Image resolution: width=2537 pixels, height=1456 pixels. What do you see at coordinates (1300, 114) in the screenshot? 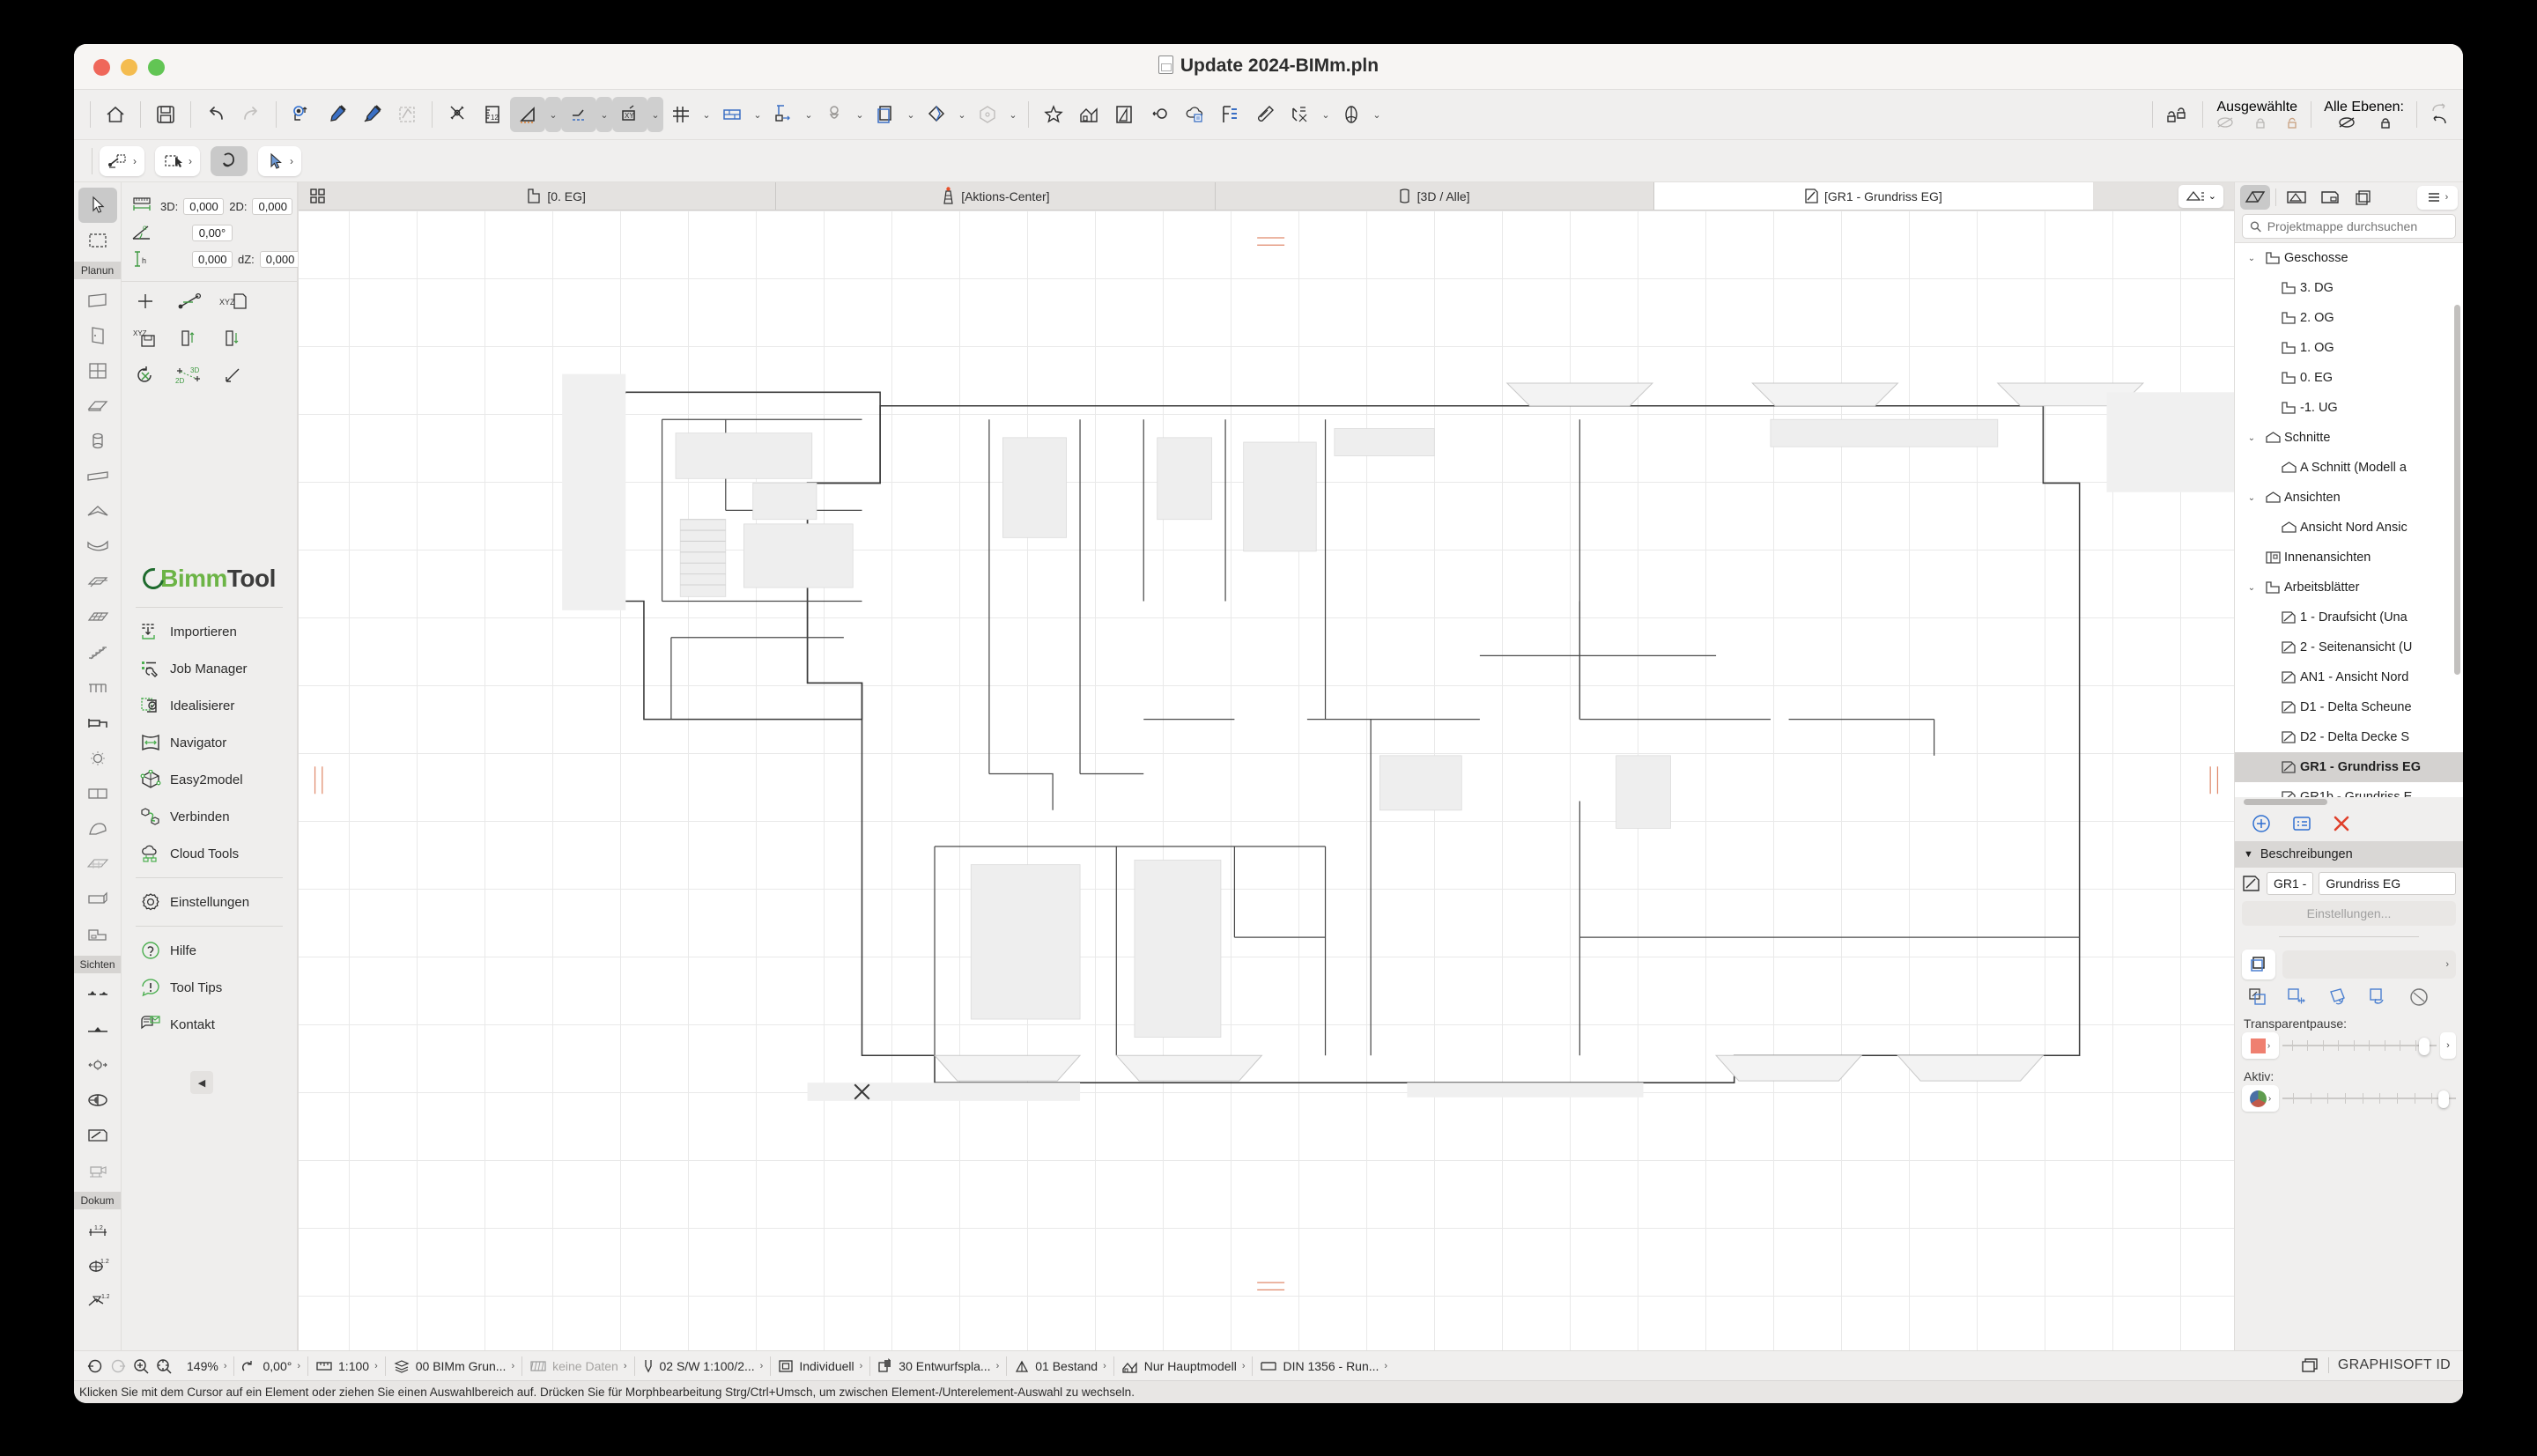
I see `layer-icon` at bounding box center [1300, 114].